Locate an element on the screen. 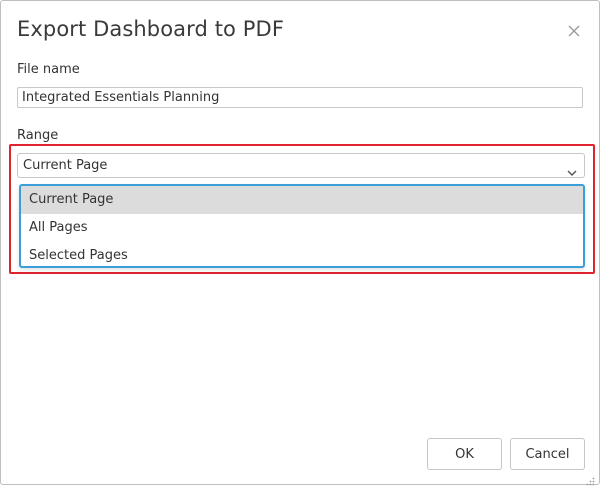 The image size is (600, 490). range-option-current-page: Current Page is located at coordinates (302, 200).